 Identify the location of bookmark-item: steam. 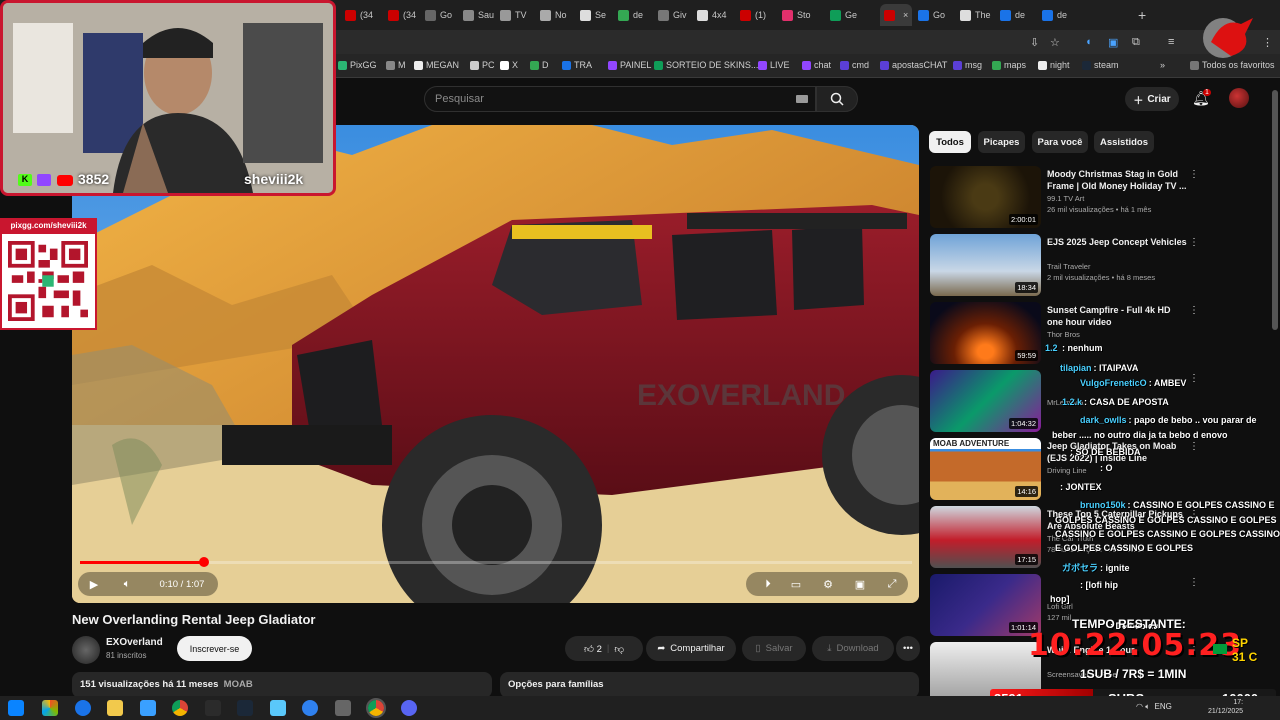
(1100, 65).